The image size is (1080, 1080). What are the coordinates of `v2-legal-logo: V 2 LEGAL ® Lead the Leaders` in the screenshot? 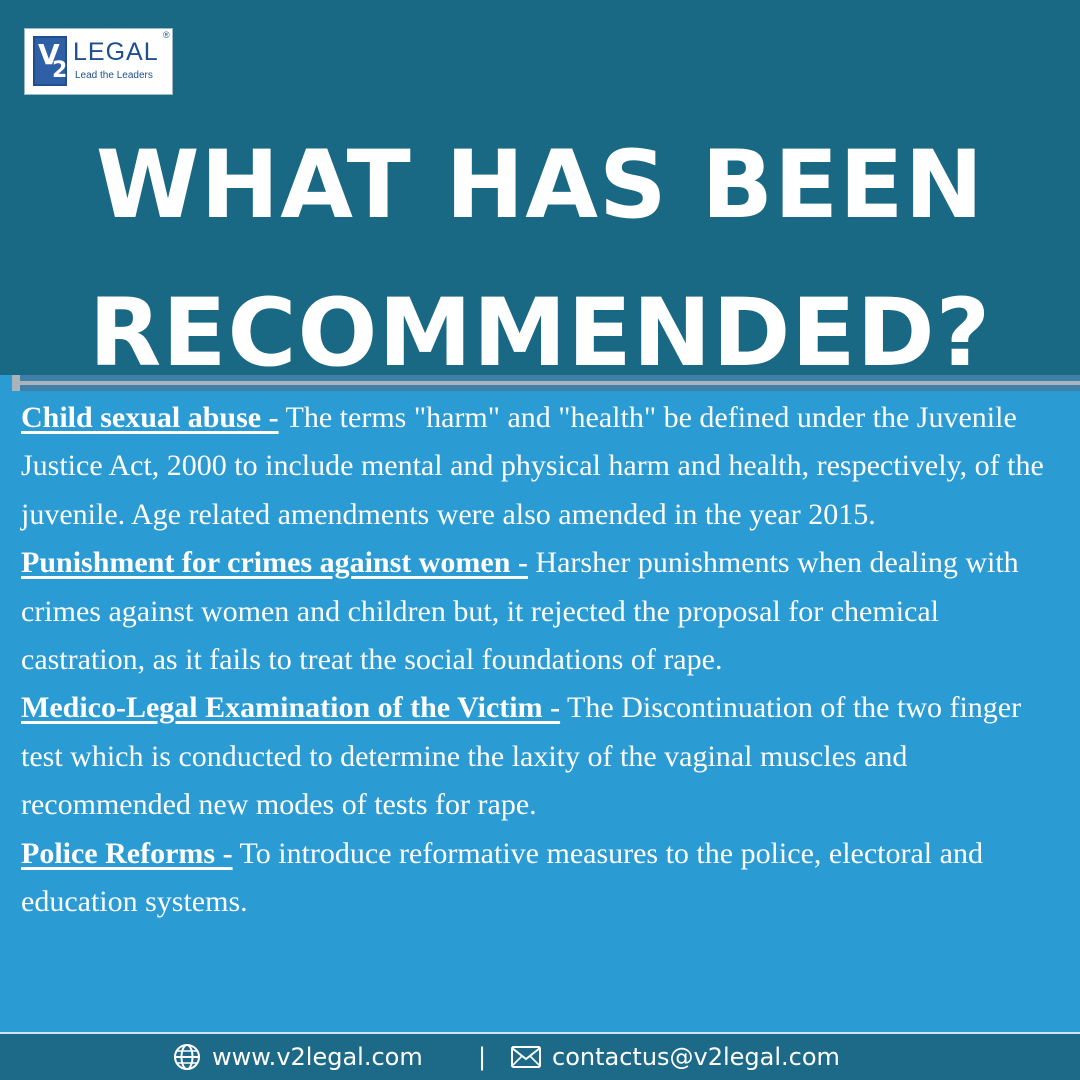 It's located at (98, 61).